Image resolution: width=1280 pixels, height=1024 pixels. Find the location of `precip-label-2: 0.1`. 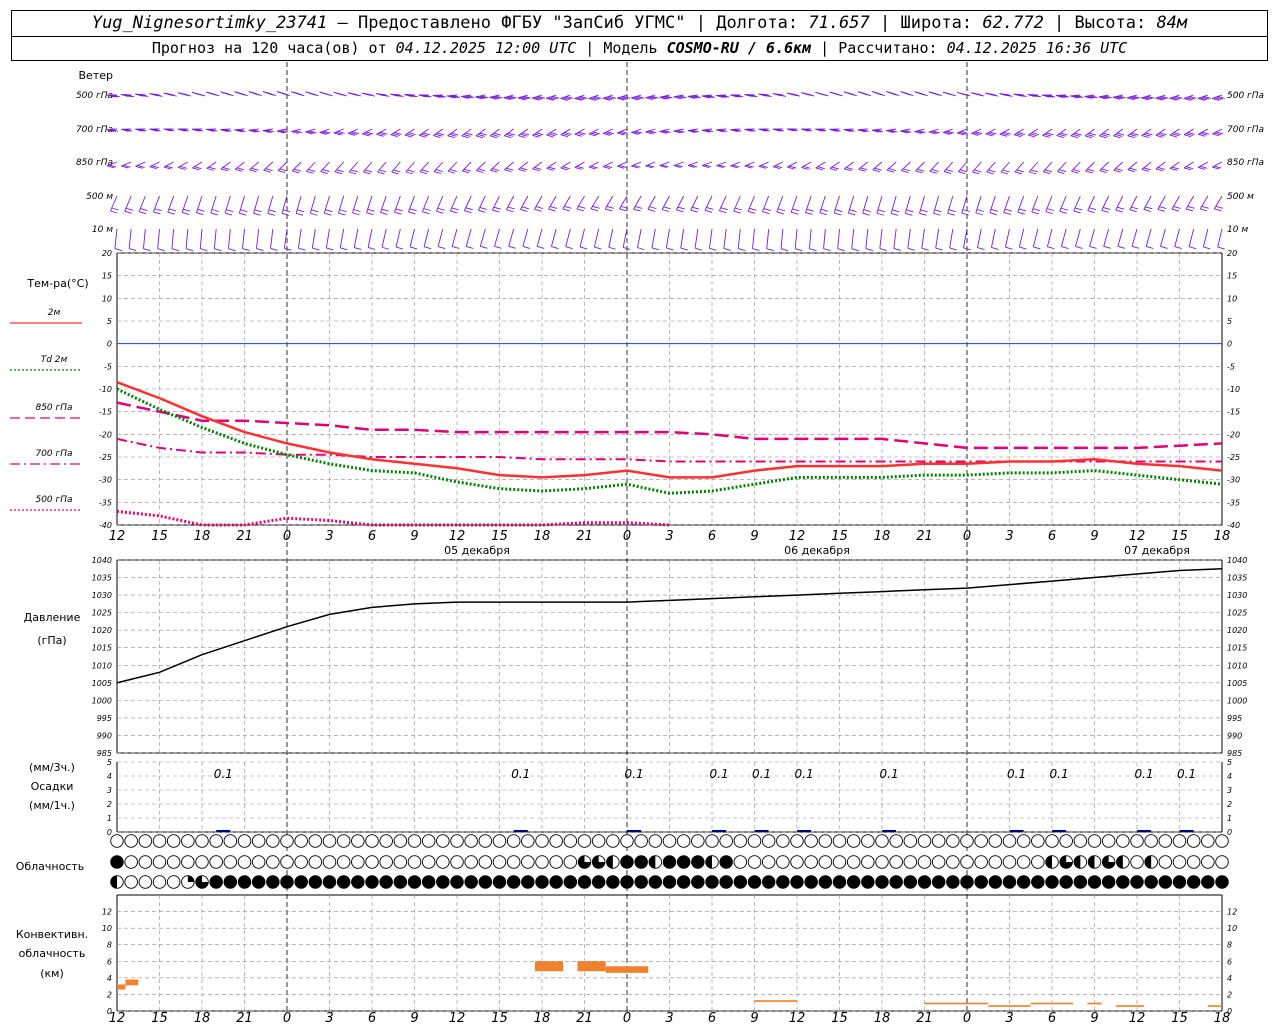

precip-label-2: 0.1 is located at coordinates (634, 774).